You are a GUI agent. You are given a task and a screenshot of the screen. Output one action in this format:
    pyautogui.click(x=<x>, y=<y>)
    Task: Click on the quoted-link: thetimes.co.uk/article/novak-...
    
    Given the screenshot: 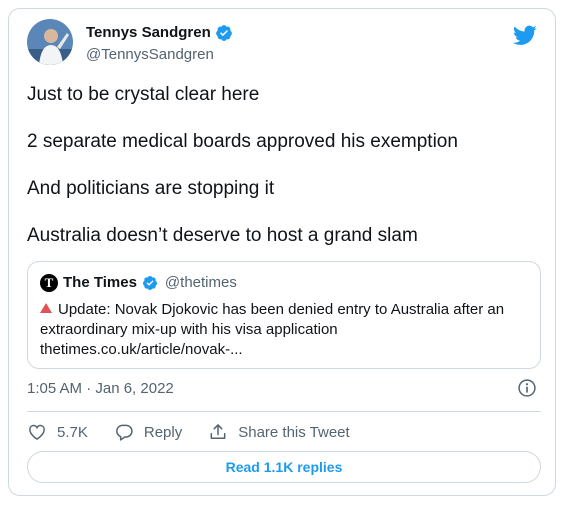 What is the action you would take?
    pyautogui.click(x=141, y=349)
    